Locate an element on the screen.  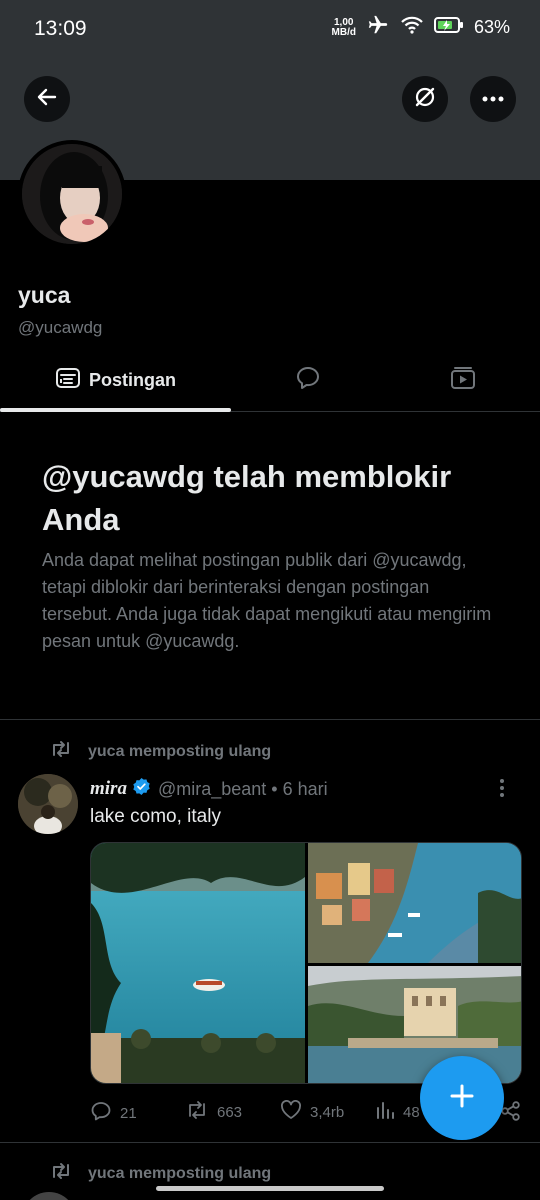
tab-posts: Postingan is located at coordinates (115, 380).